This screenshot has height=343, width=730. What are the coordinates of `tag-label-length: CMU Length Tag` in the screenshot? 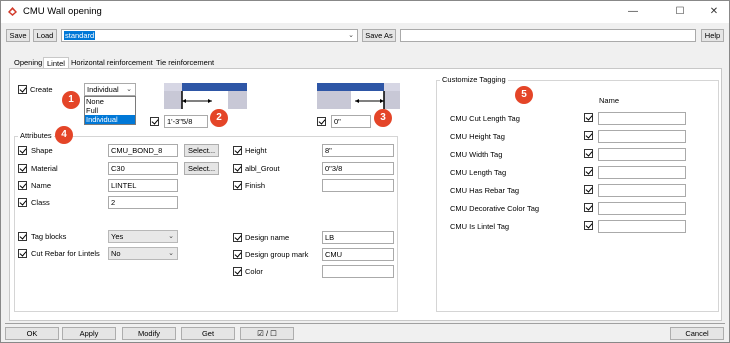 It's located at (478, 172).